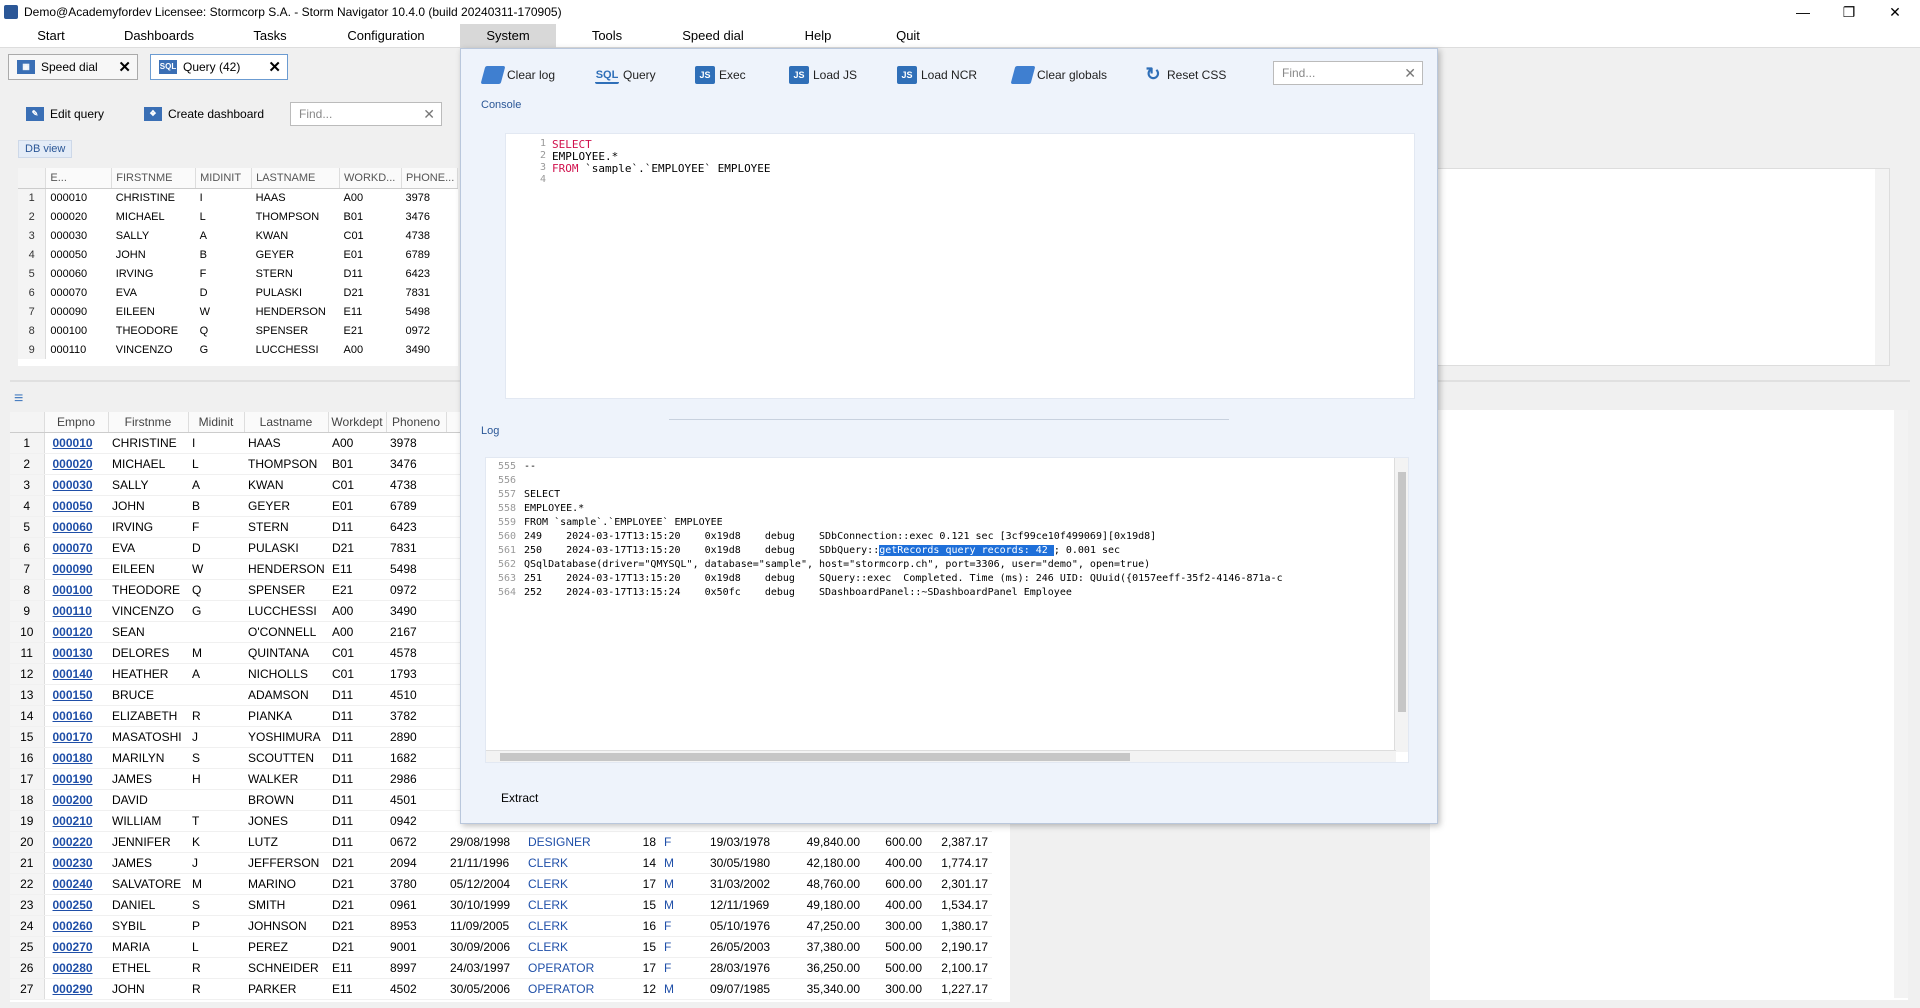  What do you see at coordinates (76, 527) in the screenshot?
I see `empno-link: 000060` at bounding box center [76, 527].